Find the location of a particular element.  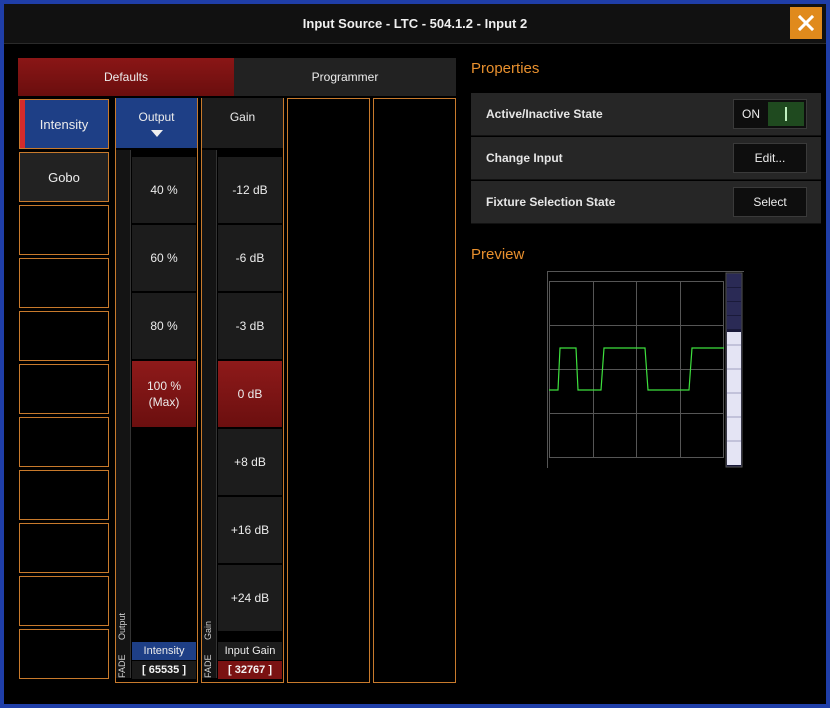

property-label: Active/Inactive State is located at coordinates (544, 114).